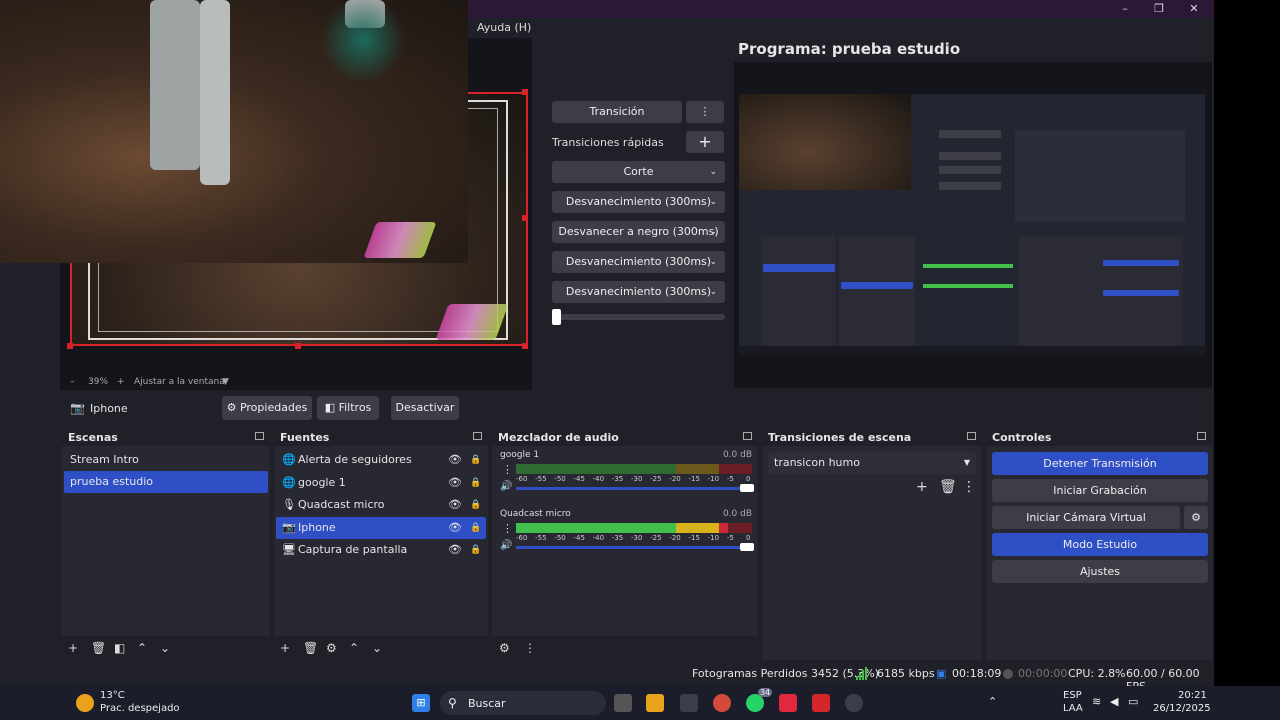 Image resolution: width=1280 pixels, height=720 pixels. I want to click on remove-transition-icon: 🗑, so click(948, 487).